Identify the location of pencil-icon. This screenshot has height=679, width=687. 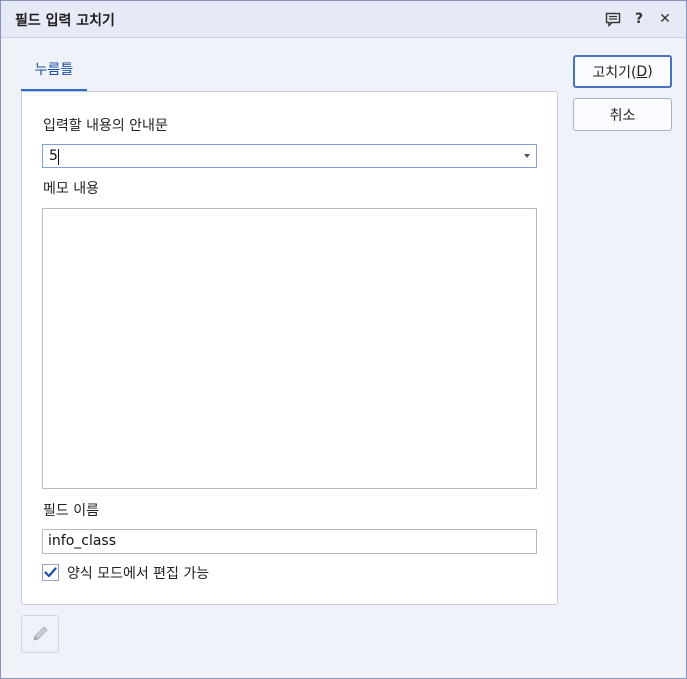
(40, 633).